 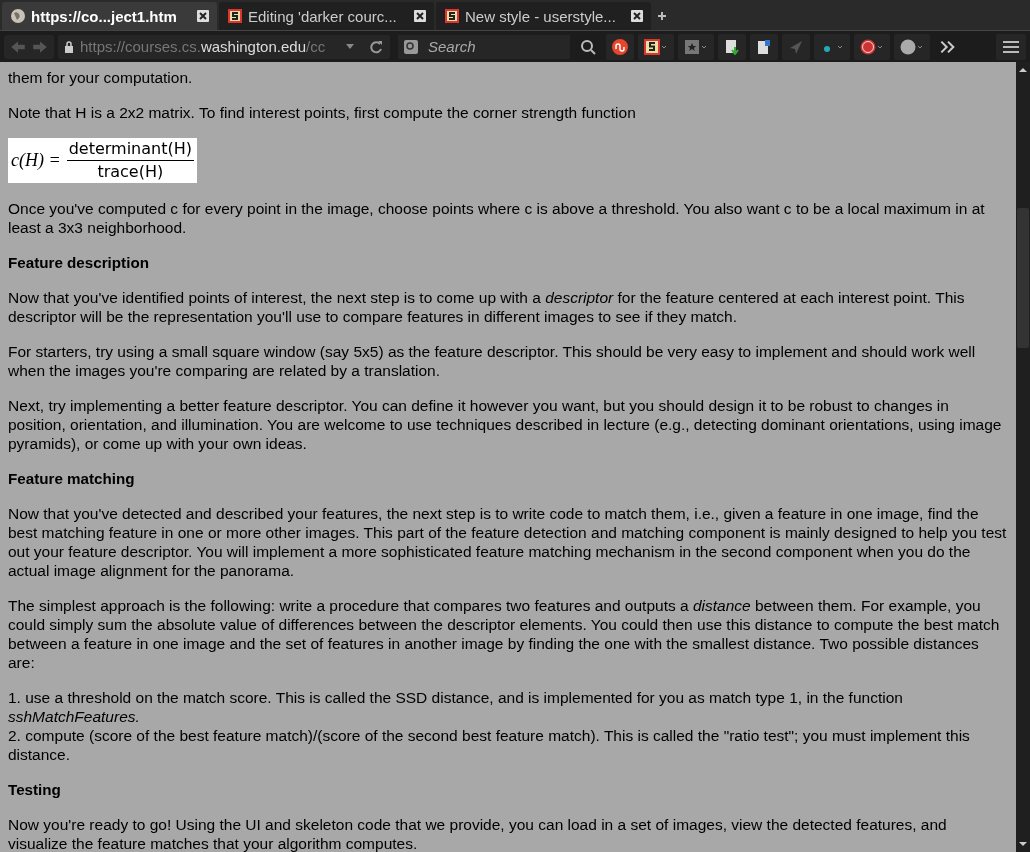 I want to click on lock-icon, so click(x=69, y=46).